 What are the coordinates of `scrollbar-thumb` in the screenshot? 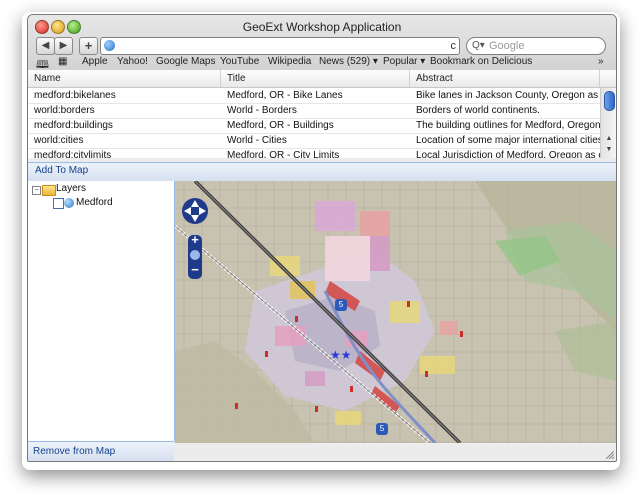 It's located at (609, 101).